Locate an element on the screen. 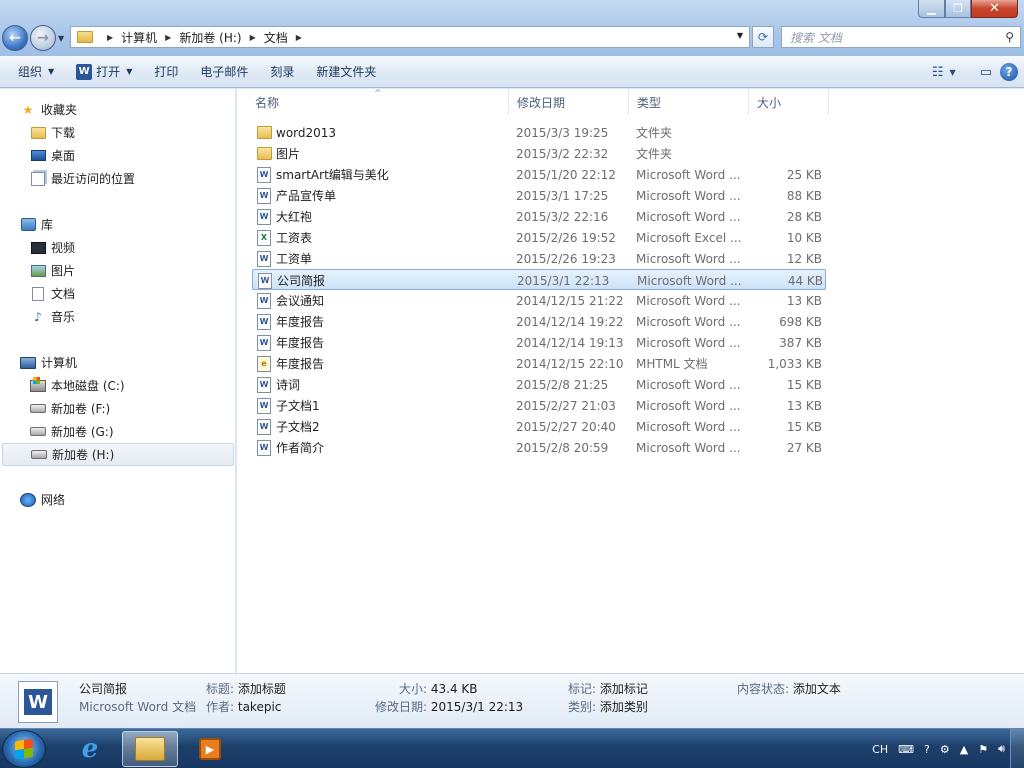 The height and width of the screenshot is (768, 1024). address-bar: ▶ 计算机 ▶ 新加卷 (H:) ▶ 文档 ▶ ▼ is located at coordinates (410, 37).